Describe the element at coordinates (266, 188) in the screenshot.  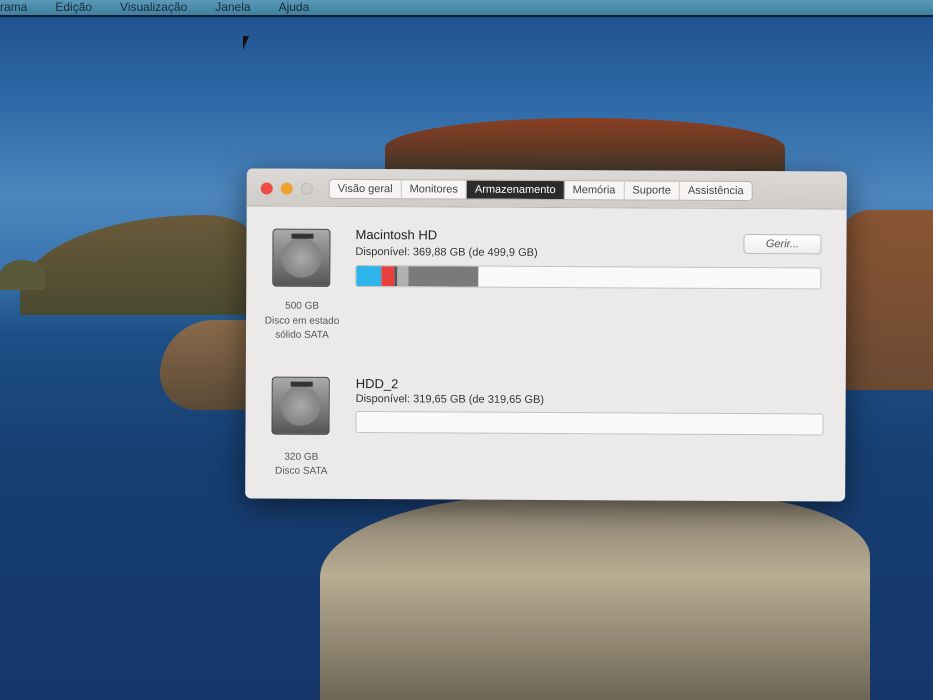
I see `close-button` at that location.